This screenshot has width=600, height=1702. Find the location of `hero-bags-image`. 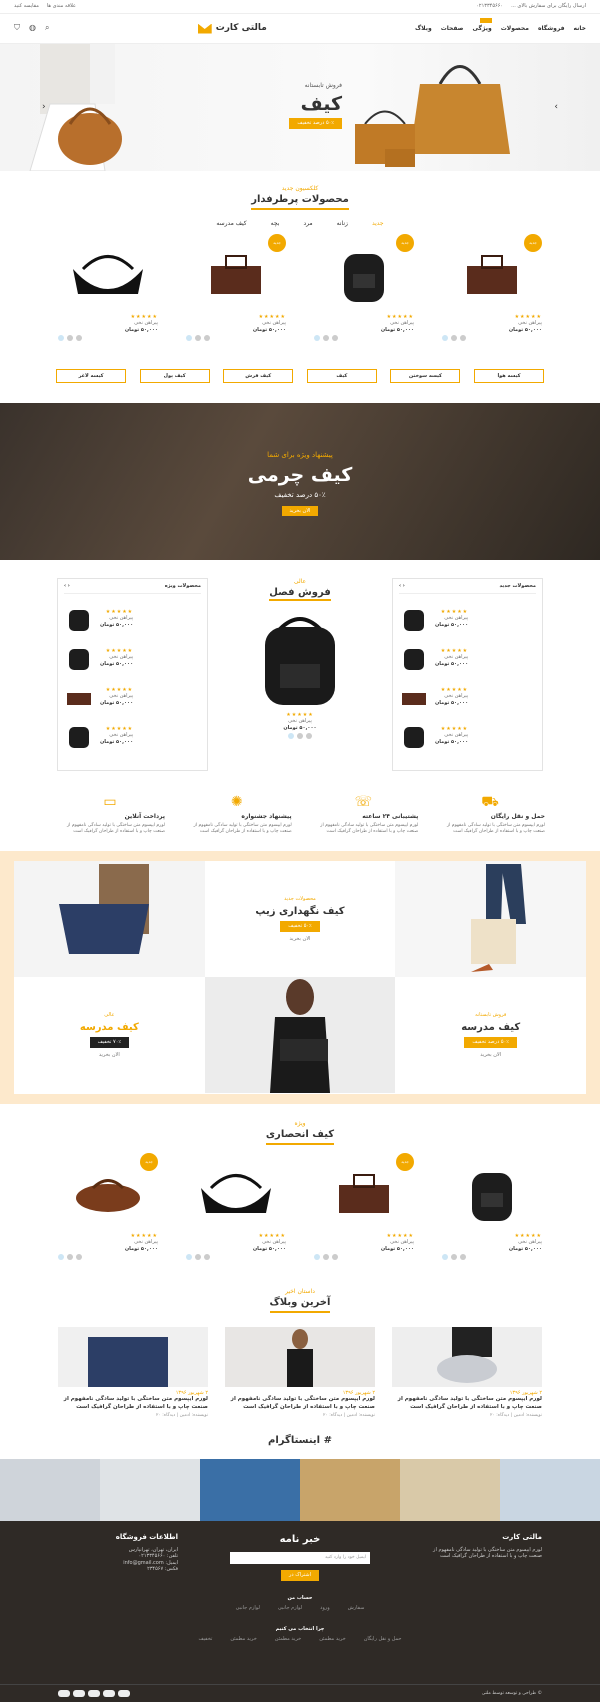

hero-bags-image is located at coordinates (432, 116).